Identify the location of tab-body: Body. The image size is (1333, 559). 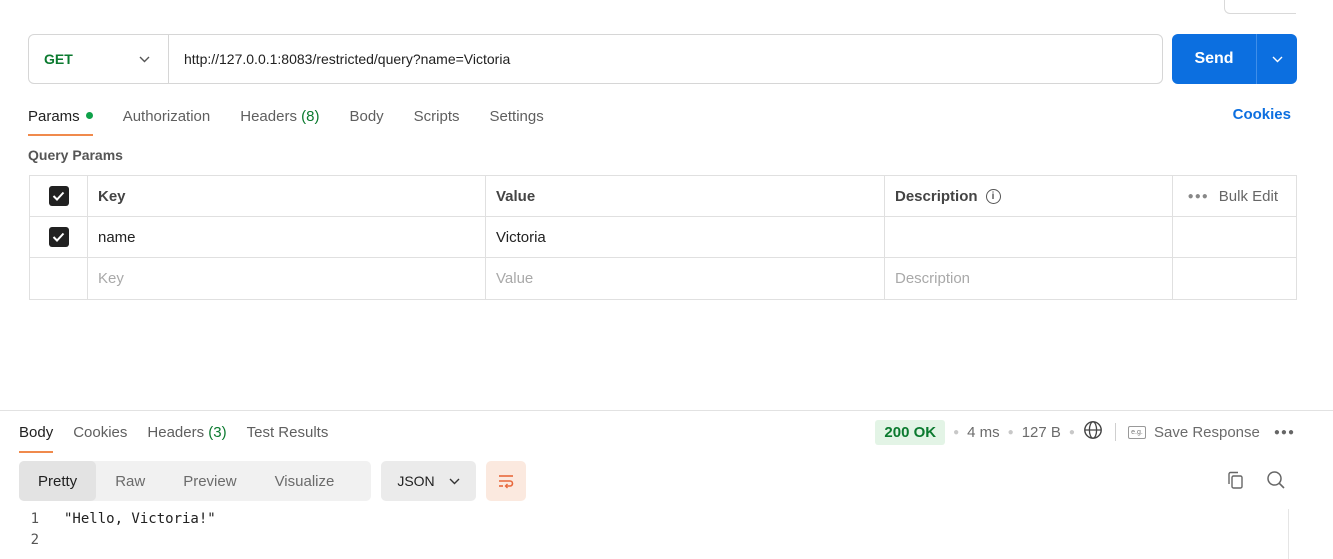
(366, 116).